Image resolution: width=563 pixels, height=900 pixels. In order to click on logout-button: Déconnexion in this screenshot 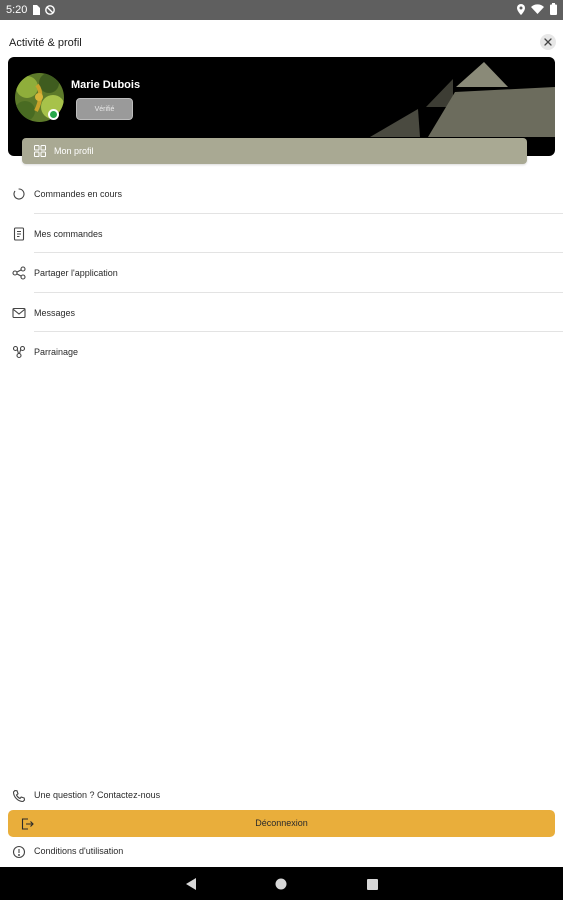, I will do `click(281, 823)`.